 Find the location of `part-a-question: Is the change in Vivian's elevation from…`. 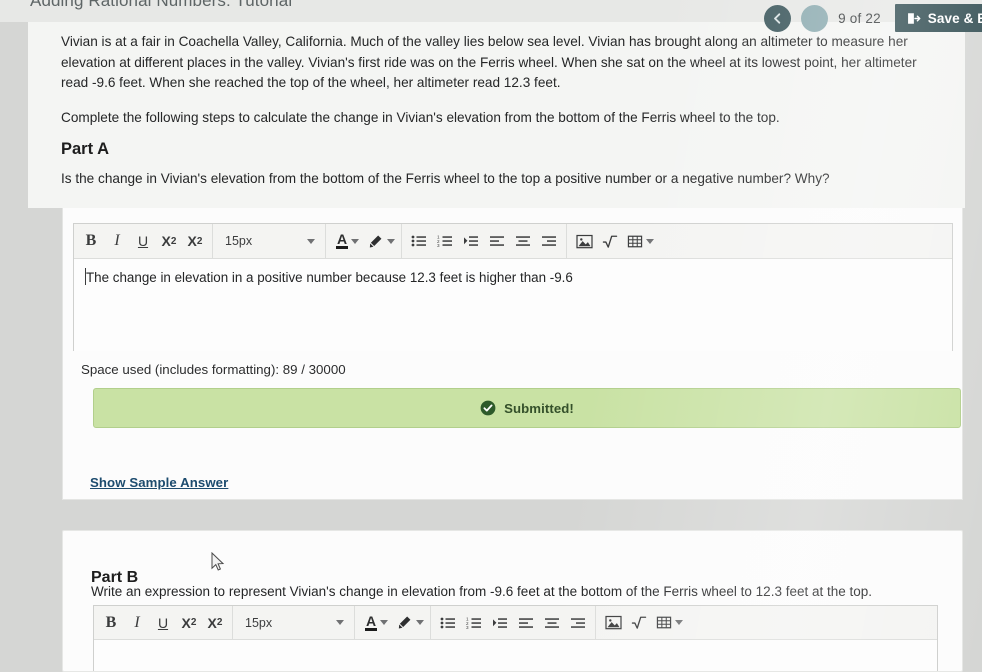

part-a-question: Is the change in Vivian's elevation from… is located at coordinates (445, 178).